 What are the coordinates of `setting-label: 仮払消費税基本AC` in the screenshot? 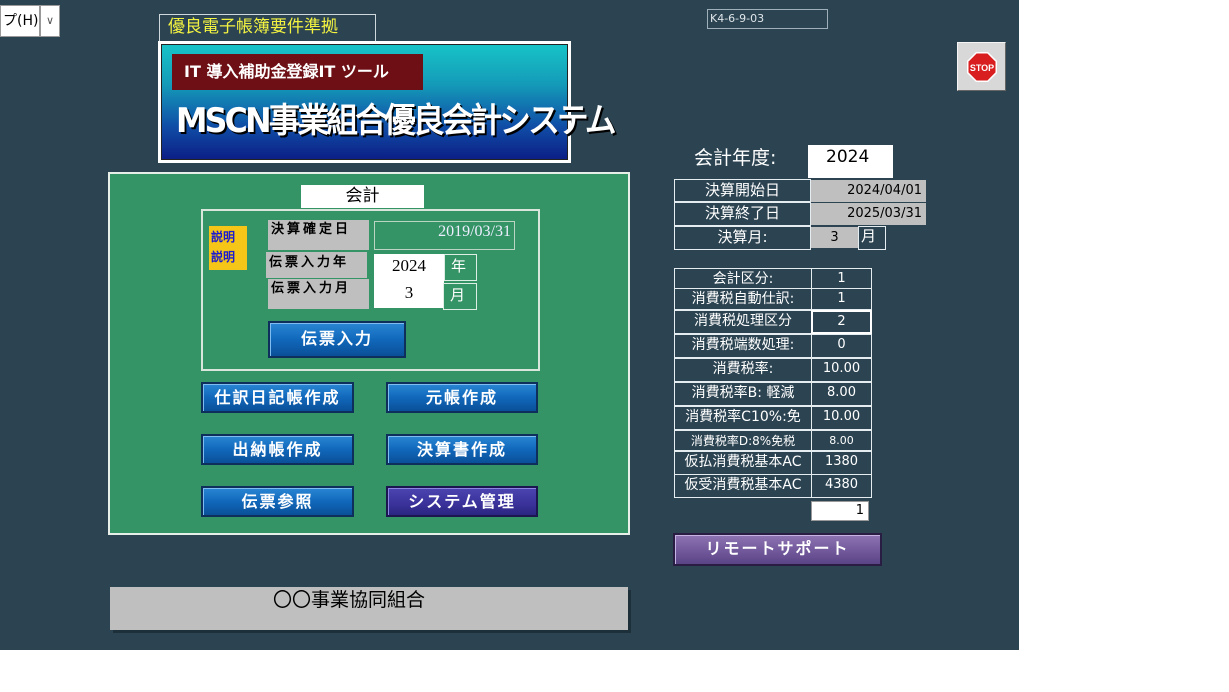 It's located at (743, 463).